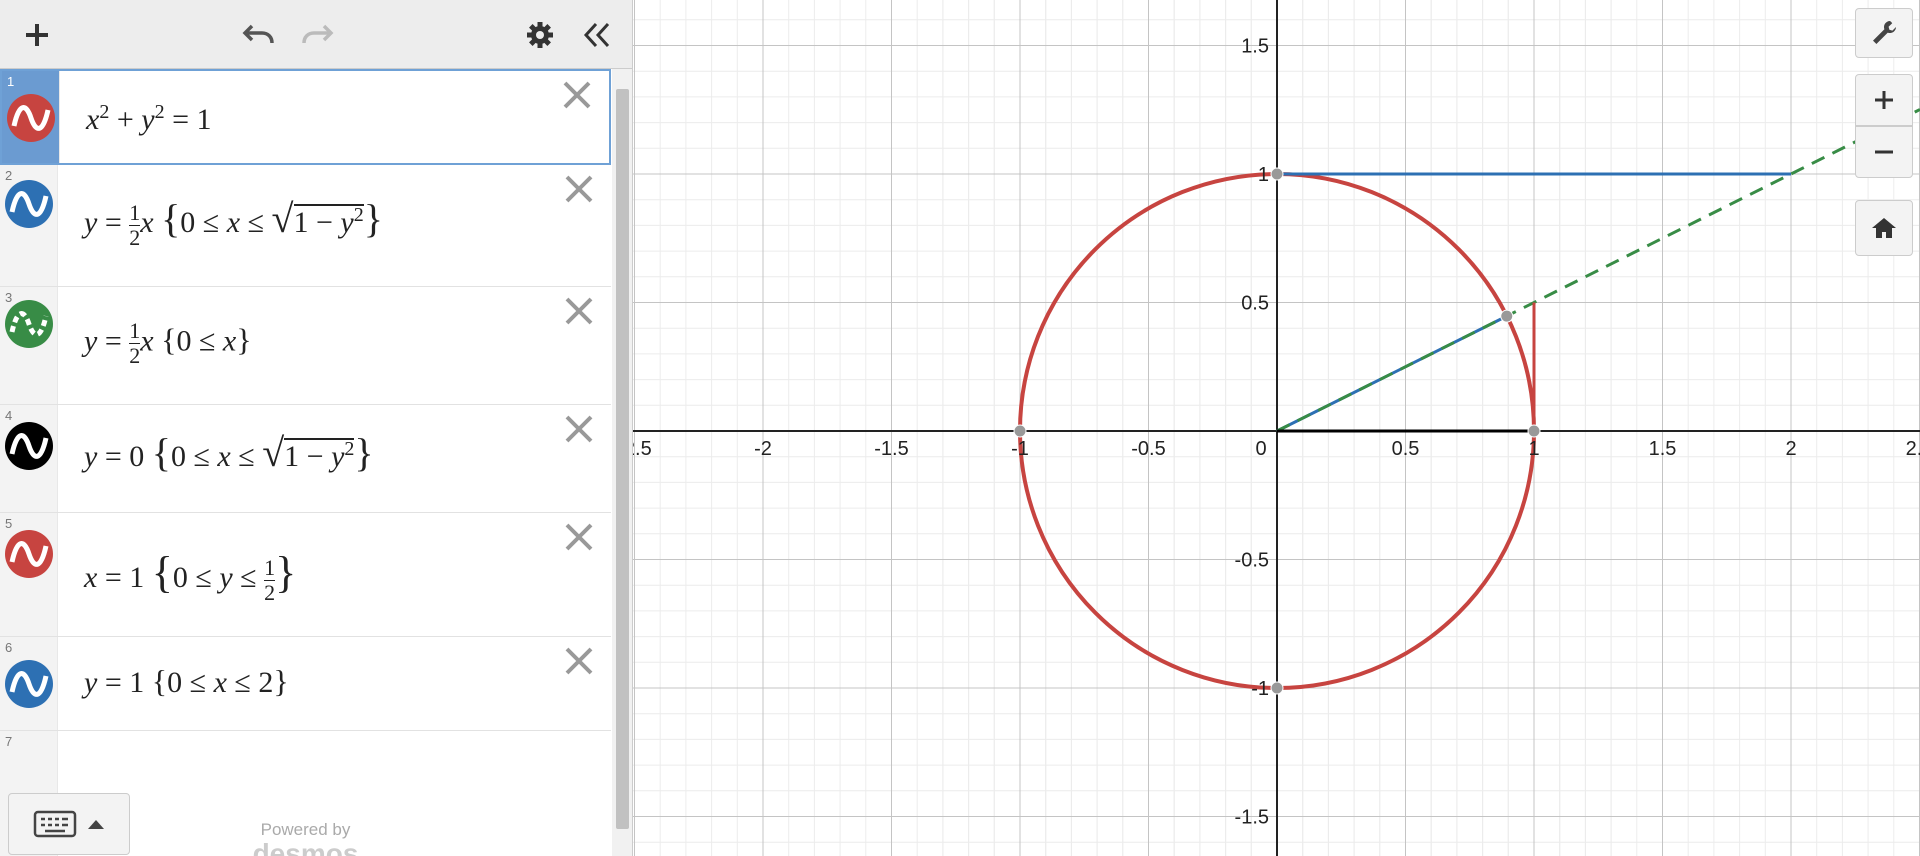  I want to click on math-field: y = 1 {0 ≤ x ≤ 2}, so click(186, 681).